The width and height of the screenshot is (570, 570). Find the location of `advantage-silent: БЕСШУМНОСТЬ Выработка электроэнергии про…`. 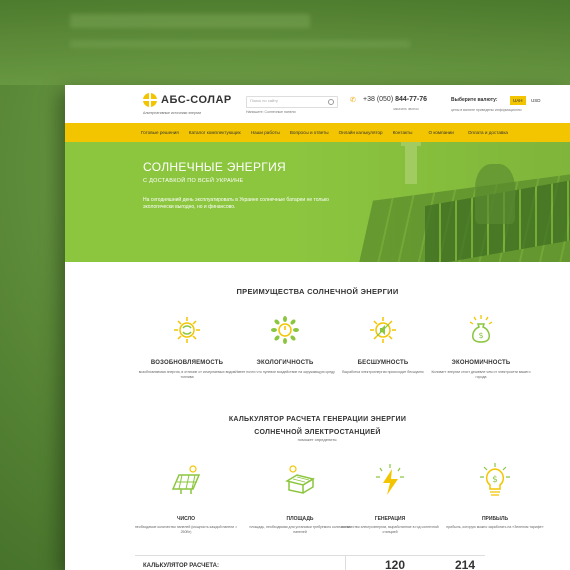

advantage-silent: БЕСШУМНОСТЬ Выработка электроэнергии про… is located at coordinates (383, 345).